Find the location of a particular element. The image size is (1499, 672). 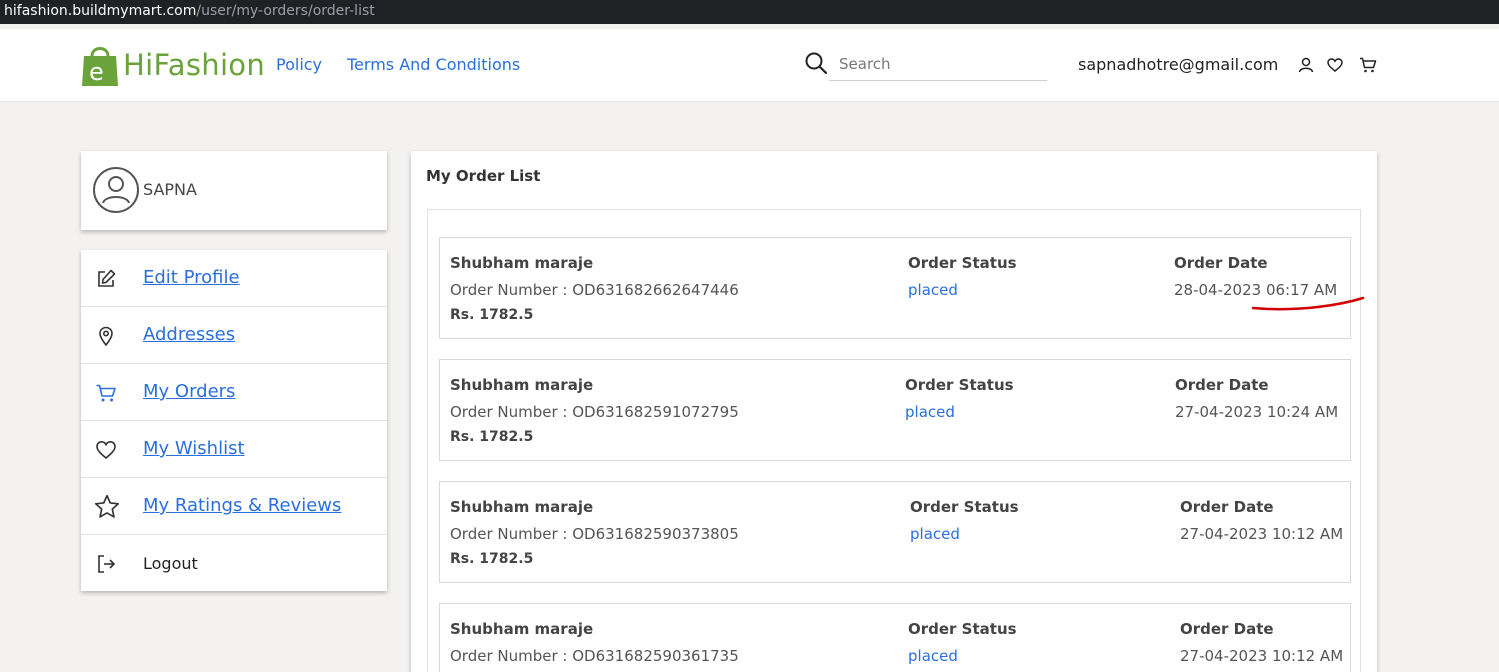

url-path: /user/my-orders/order-list is located at coordinates (285, 11).